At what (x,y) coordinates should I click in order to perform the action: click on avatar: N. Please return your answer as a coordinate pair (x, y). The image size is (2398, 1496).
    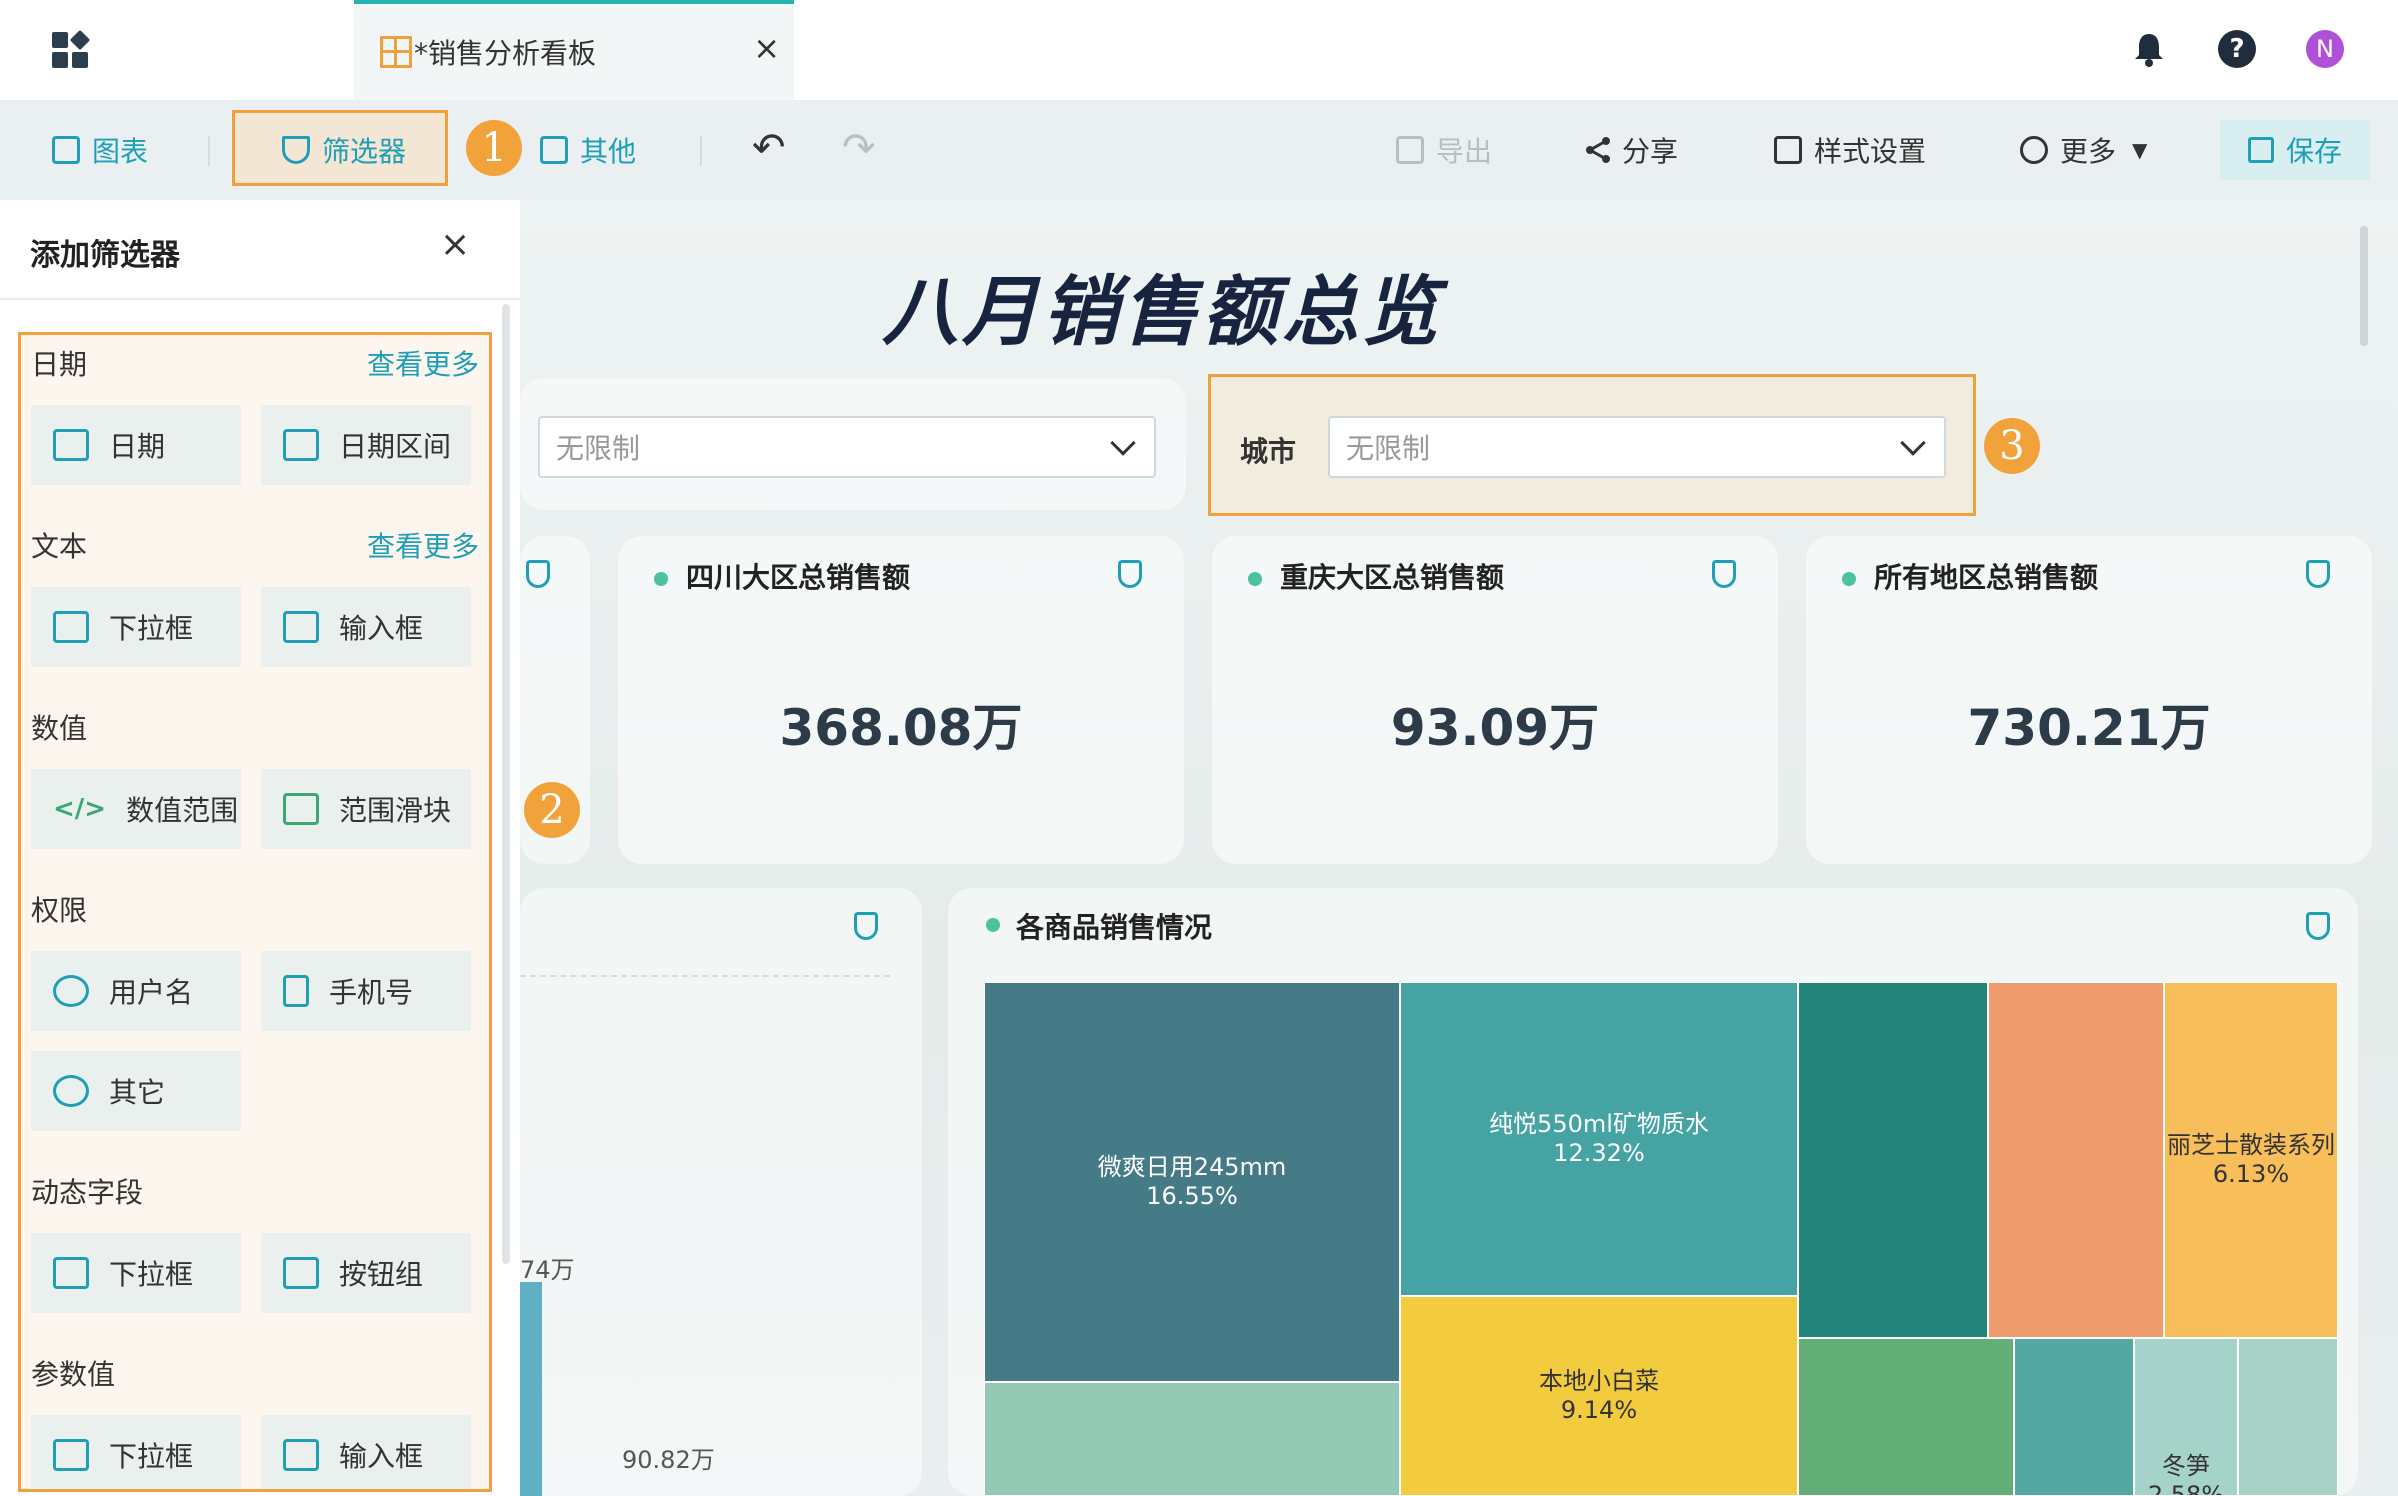
    Looking at the image, I should click on (2325, 49).